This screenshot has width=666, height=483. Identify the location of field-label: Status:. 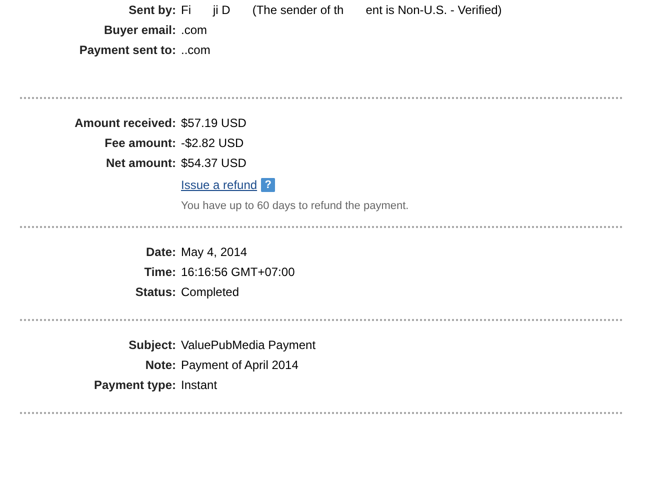
(155, 292).